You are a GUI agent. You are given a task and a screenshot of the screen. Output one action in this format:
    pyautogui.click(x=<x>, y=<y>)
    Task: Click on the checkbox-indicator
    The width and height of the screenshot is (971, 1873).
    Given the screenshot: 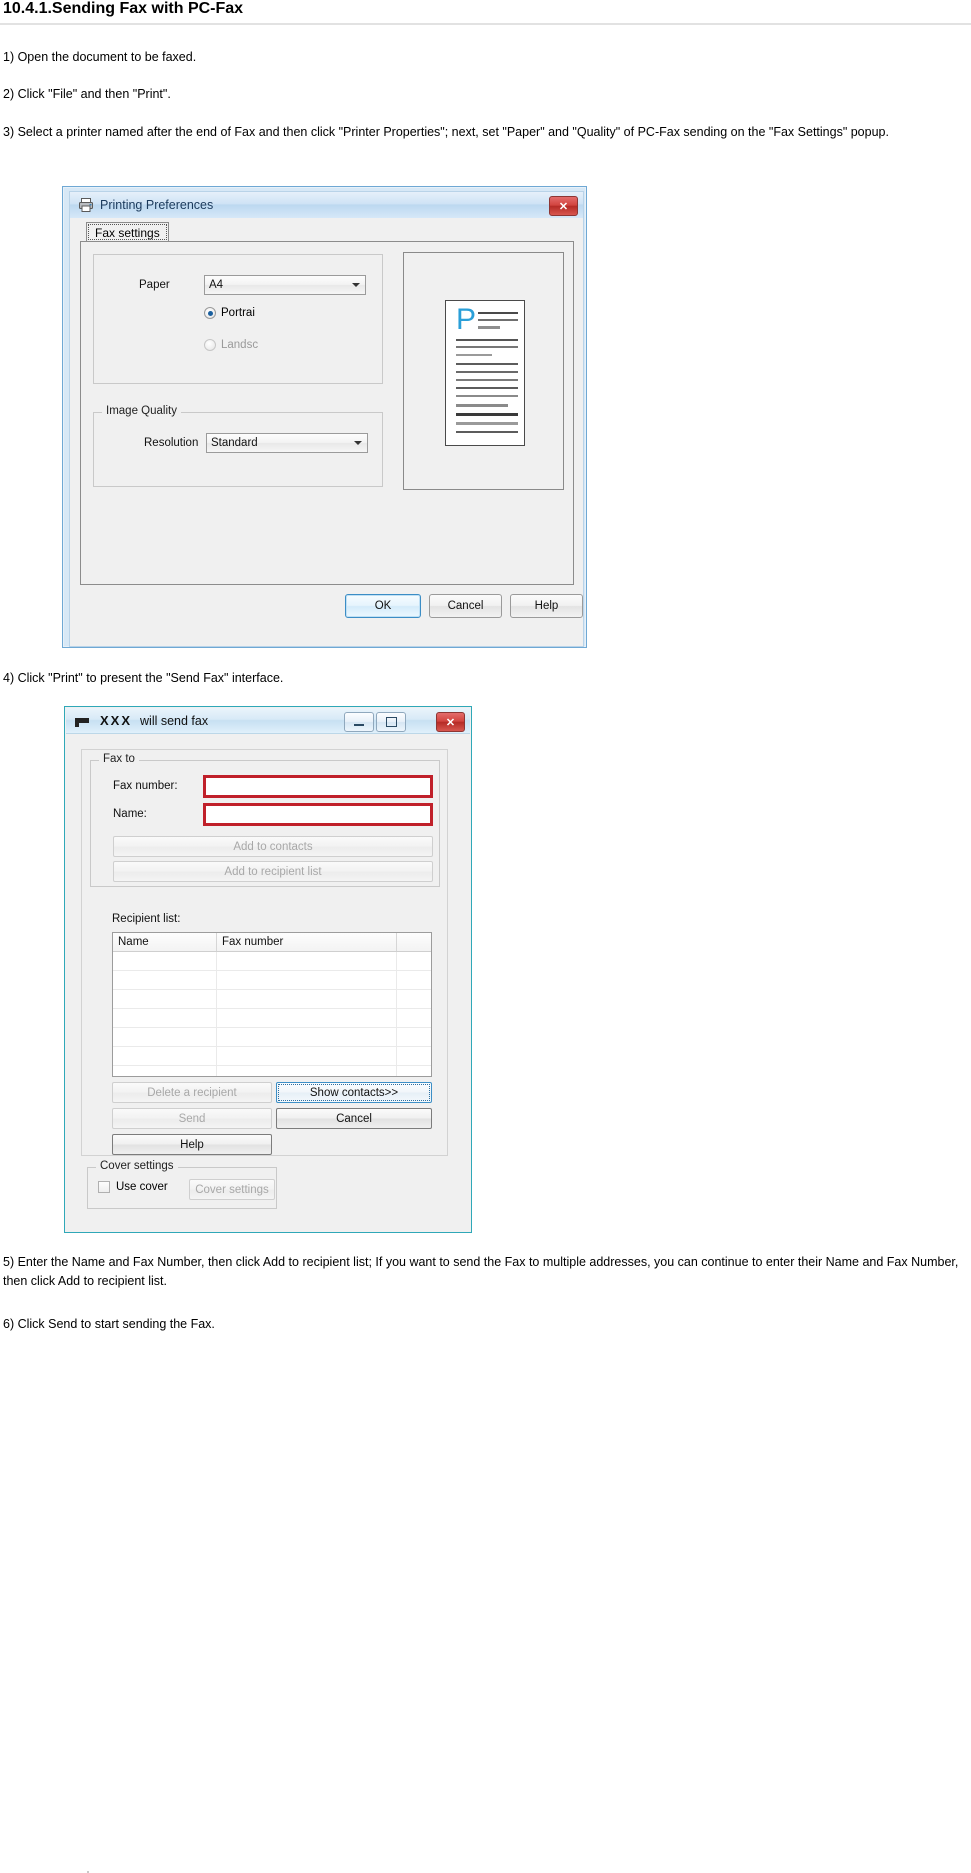 What is the action you would take?
    pyautogui.click(x=104, y=1187)
    